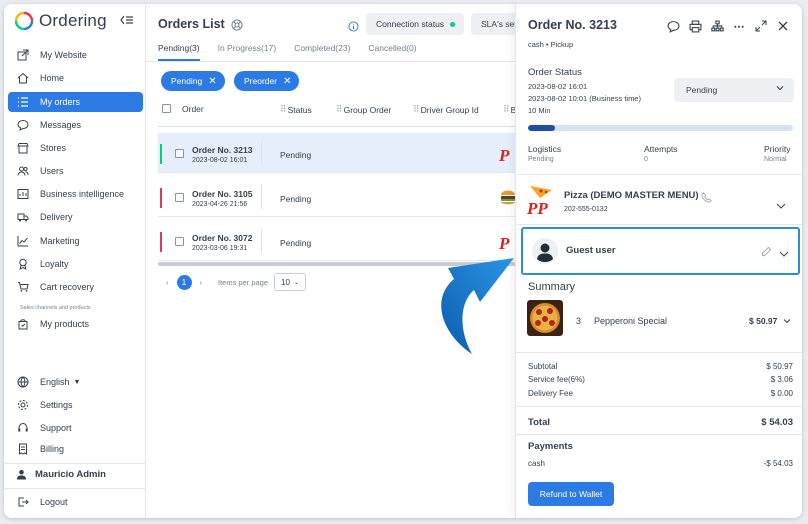  I want to click on attempts-value: 0, so click(646, 159).